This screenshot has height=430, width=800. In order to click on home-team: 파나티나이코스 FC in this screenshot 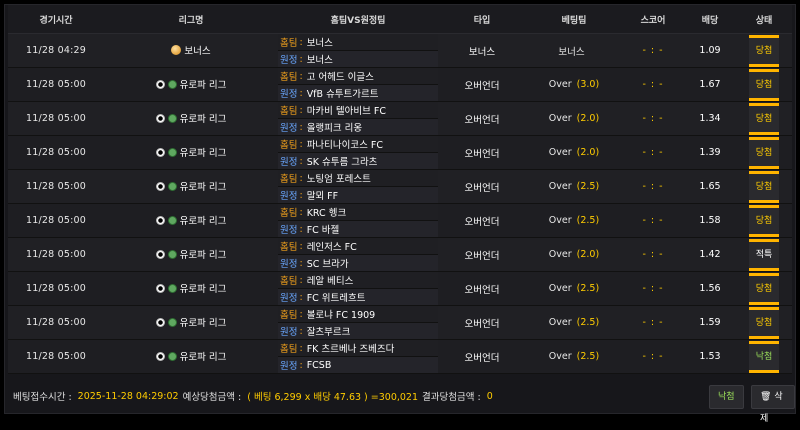, I will do `click(344, 145)`.